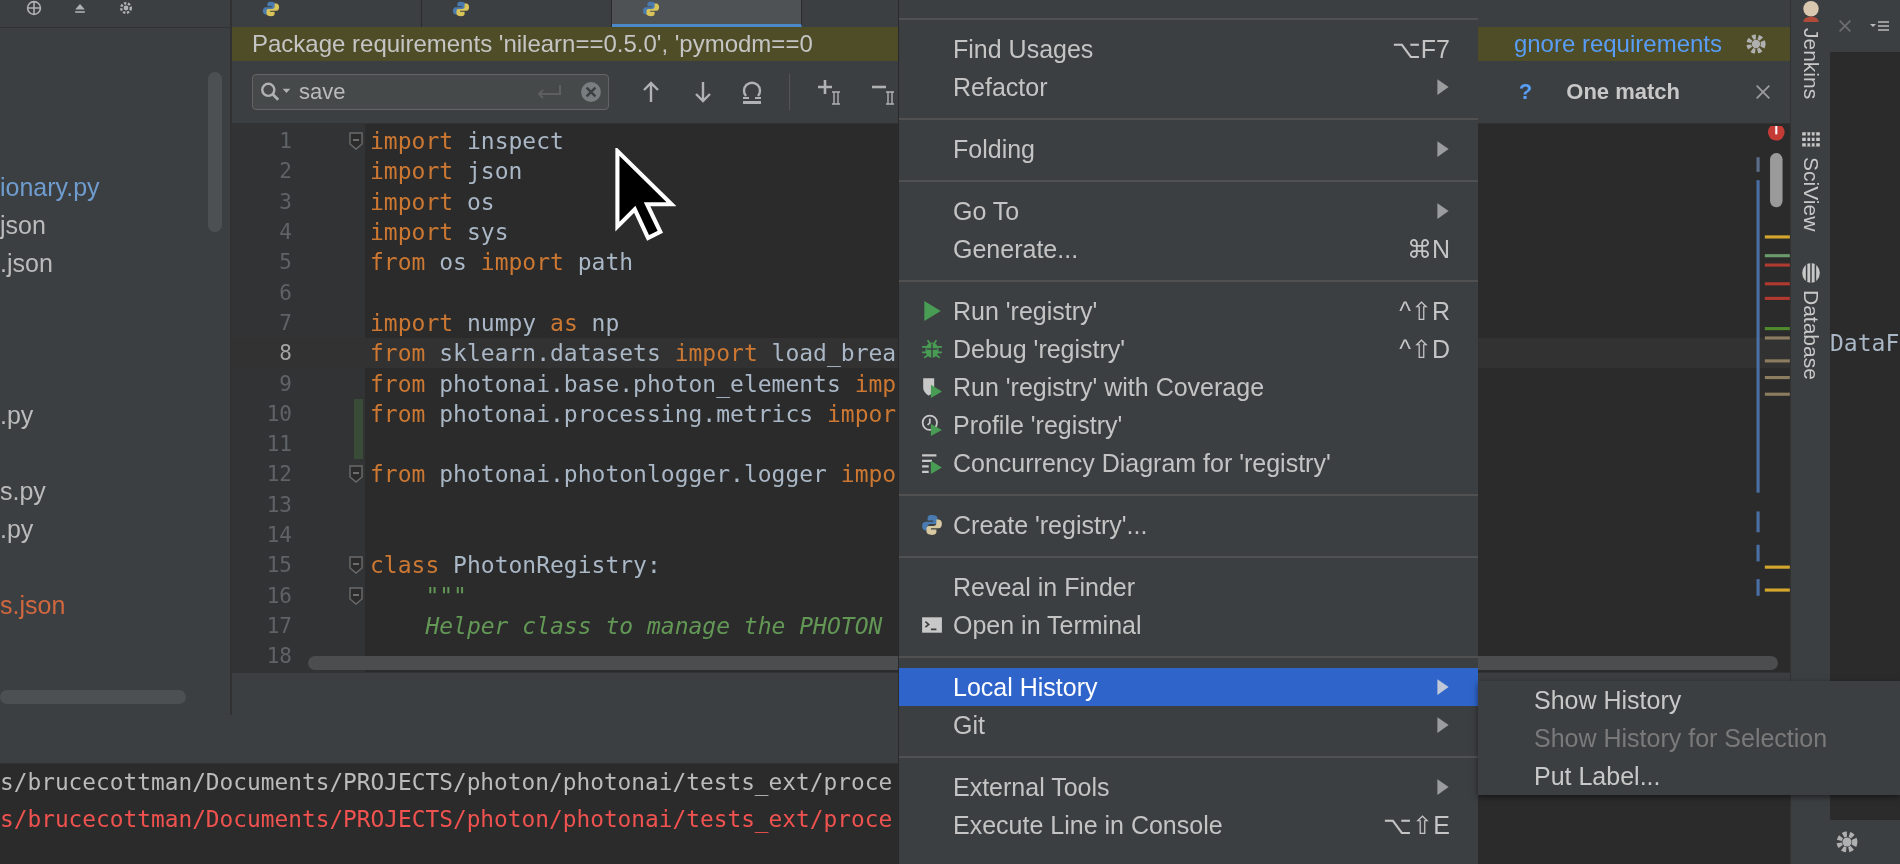  Describe the element at coordinates (1188, 87) in the screenshot. I see `menu-item: Refactor` at that location.